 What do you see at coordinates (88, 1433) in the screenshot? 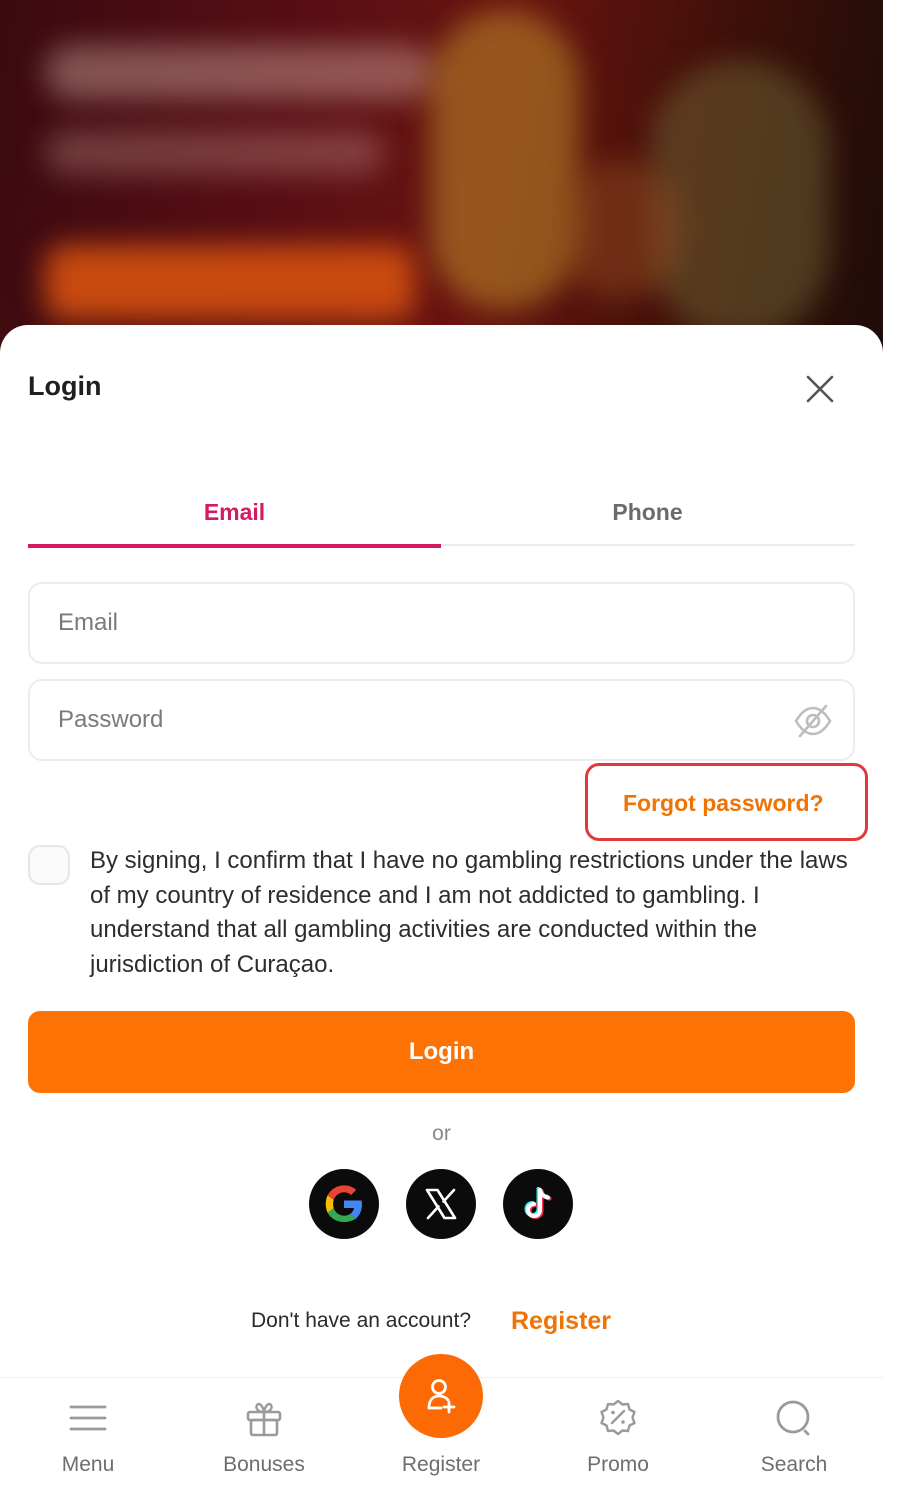
I see `nav-item-menu: Menu` at bounding box center [88, 1433].